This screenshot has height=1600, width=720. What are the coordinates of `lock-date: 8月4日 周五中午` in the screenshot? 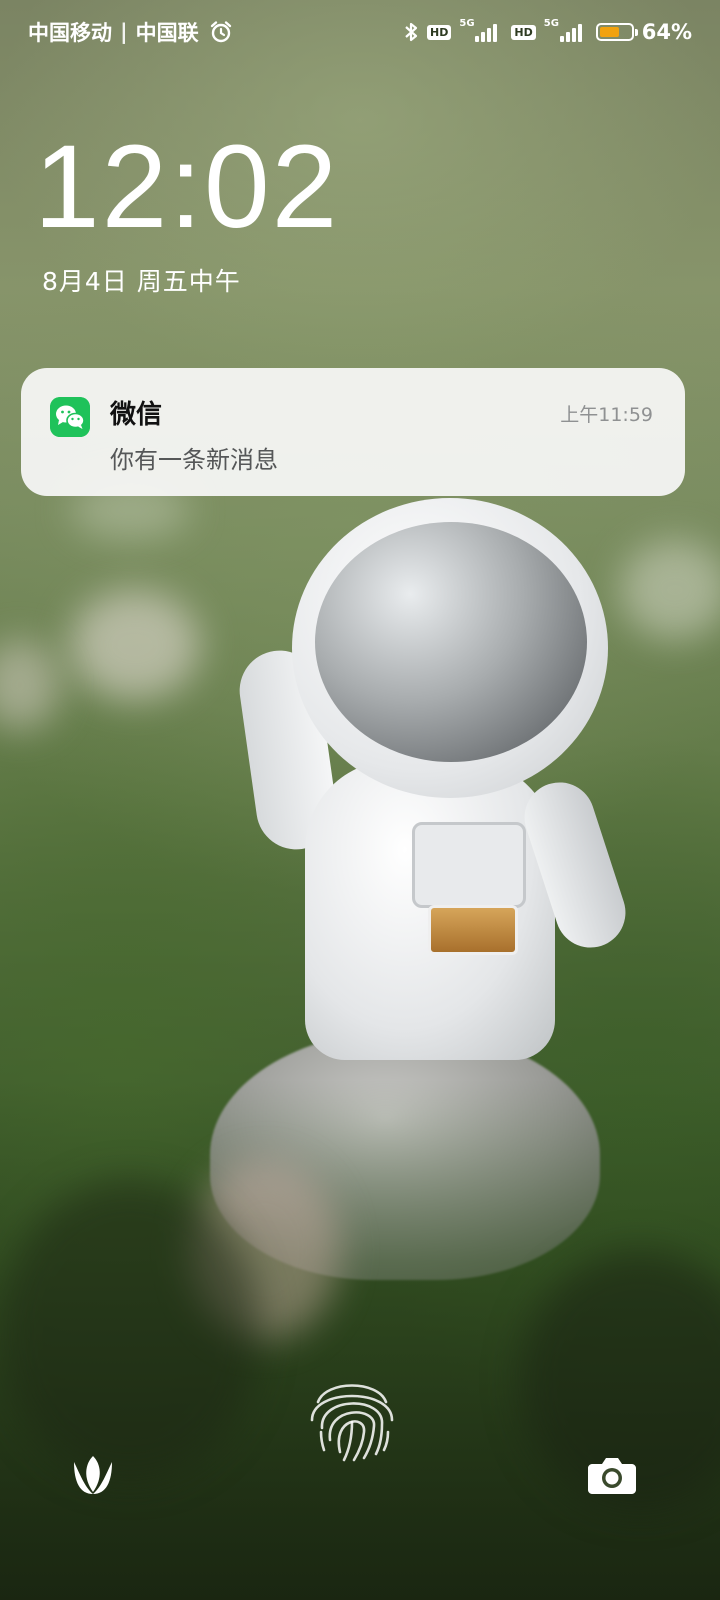 It's located at (141, 281).